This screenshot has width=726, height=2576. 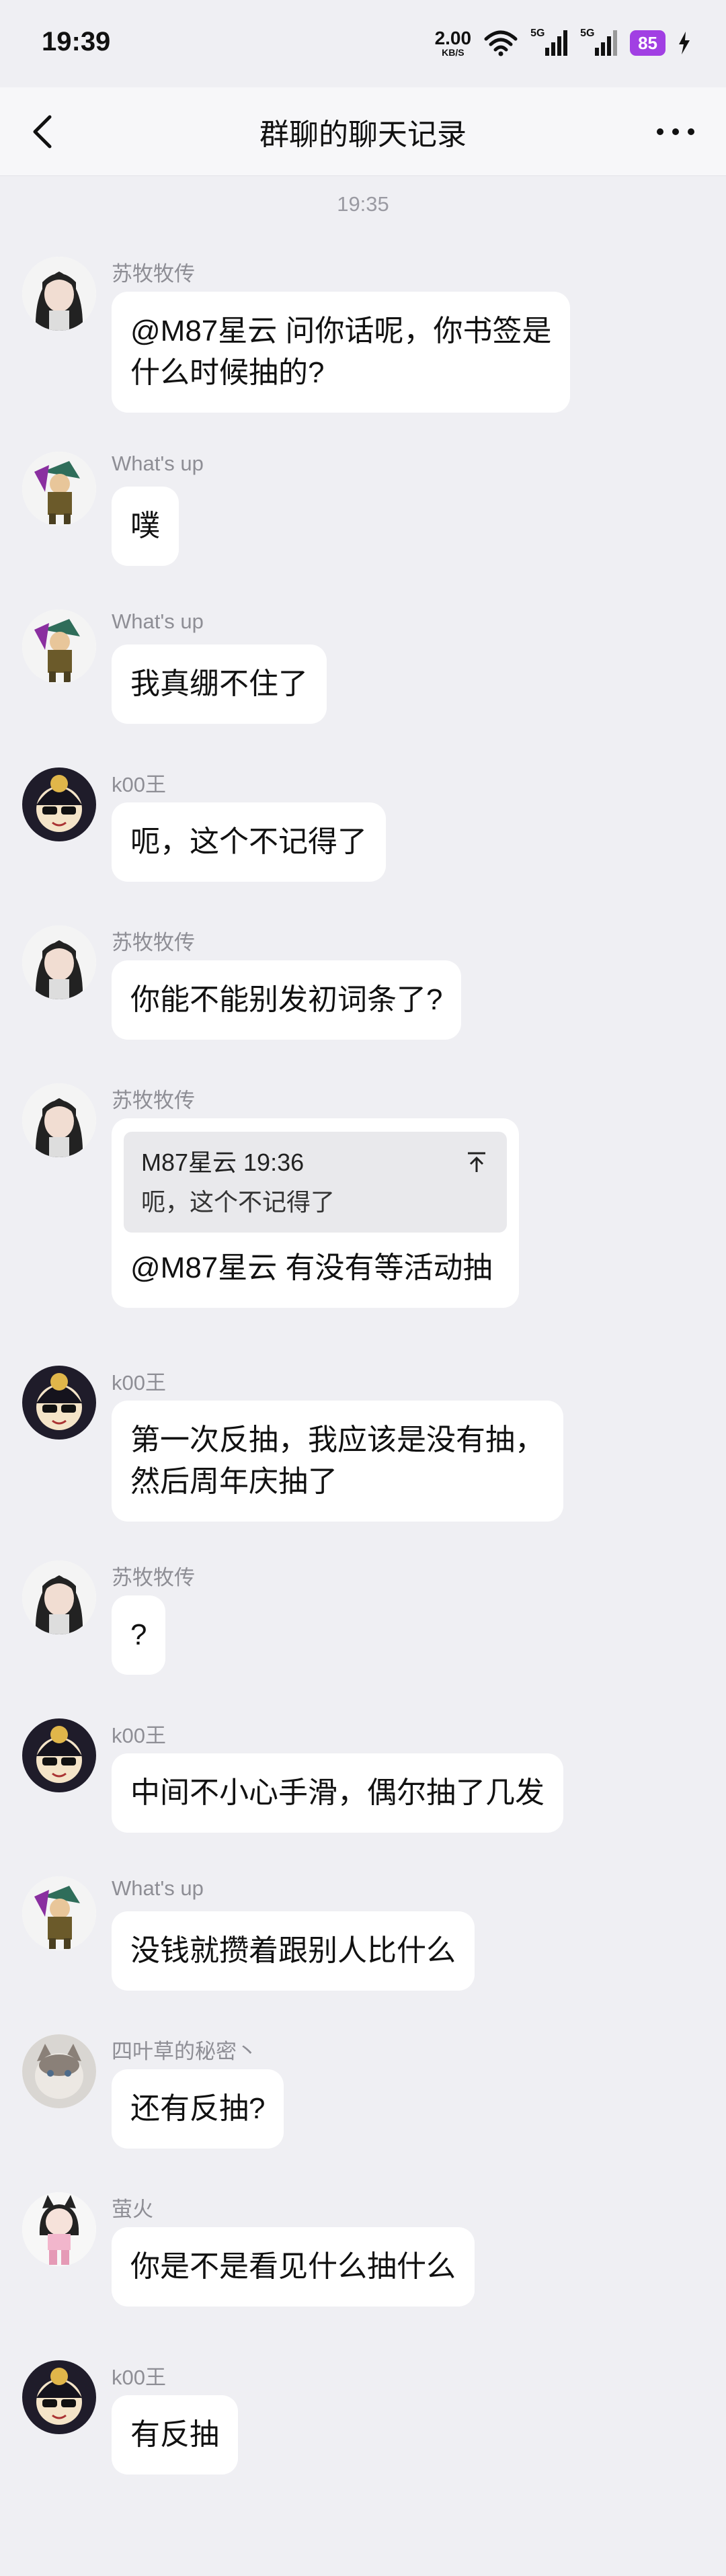 I want to click on message-text-line: 还有反抽?, so click(x=198, y=2108).